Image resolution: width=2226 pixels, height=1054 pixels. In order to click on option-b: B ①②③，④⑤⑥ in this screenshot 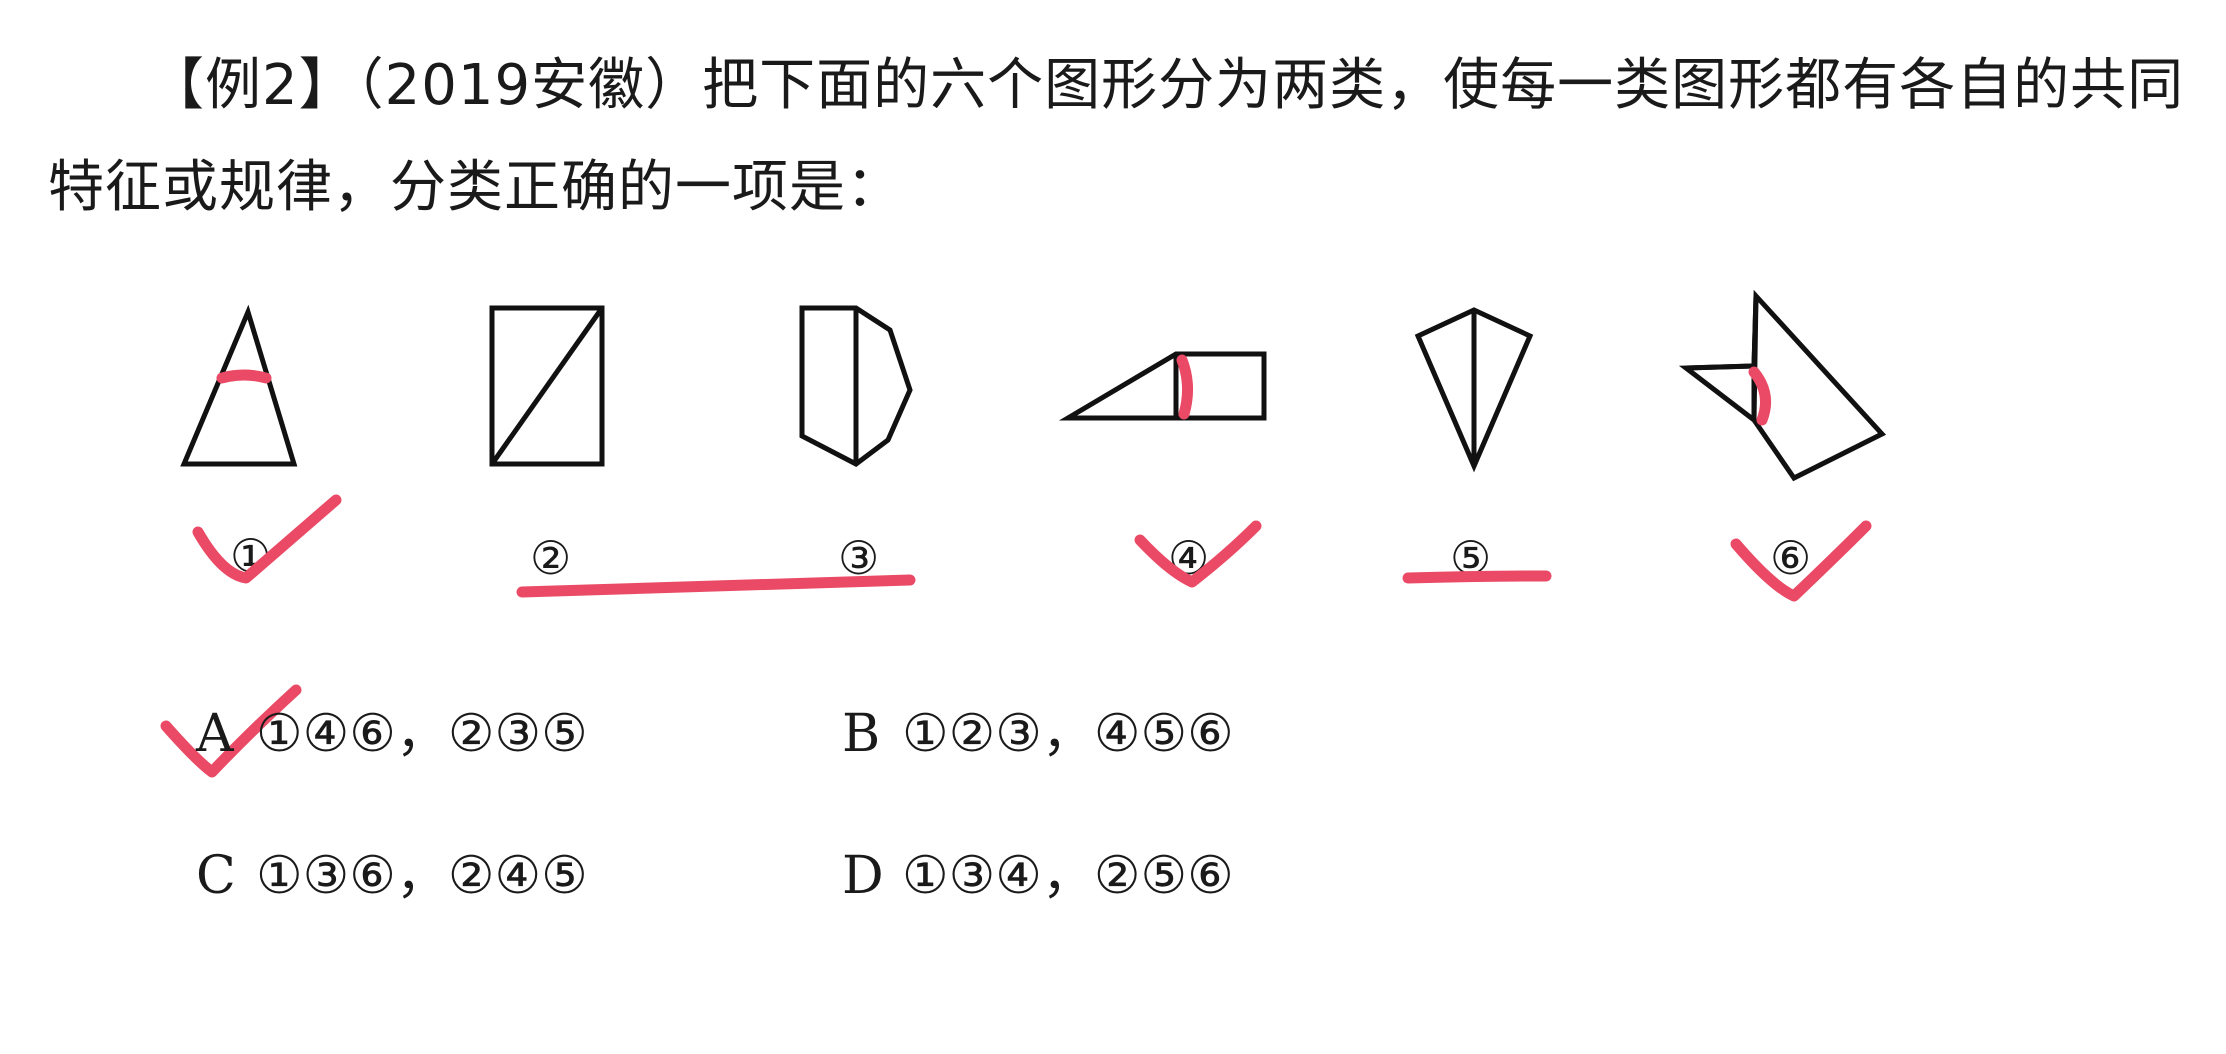, I will do `click(1038, 734)`.